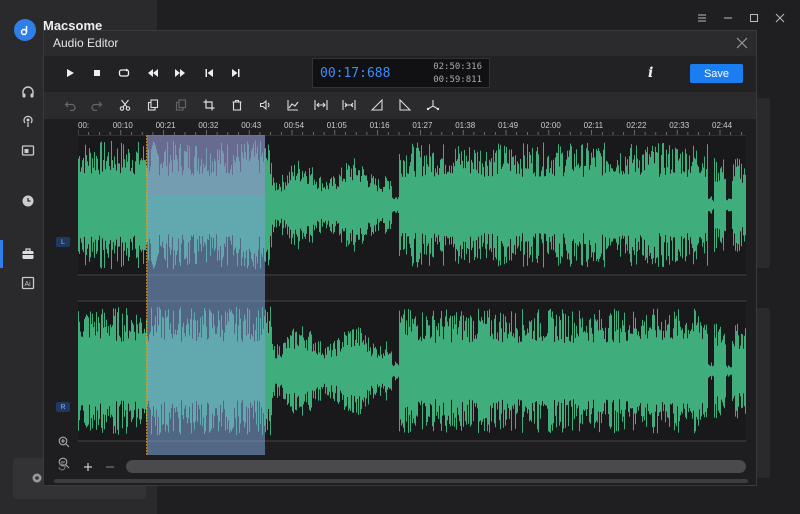  Describe the element at coordinates (355, 73) in the screenshot. I see `current-time: 00:17:688` at that location.